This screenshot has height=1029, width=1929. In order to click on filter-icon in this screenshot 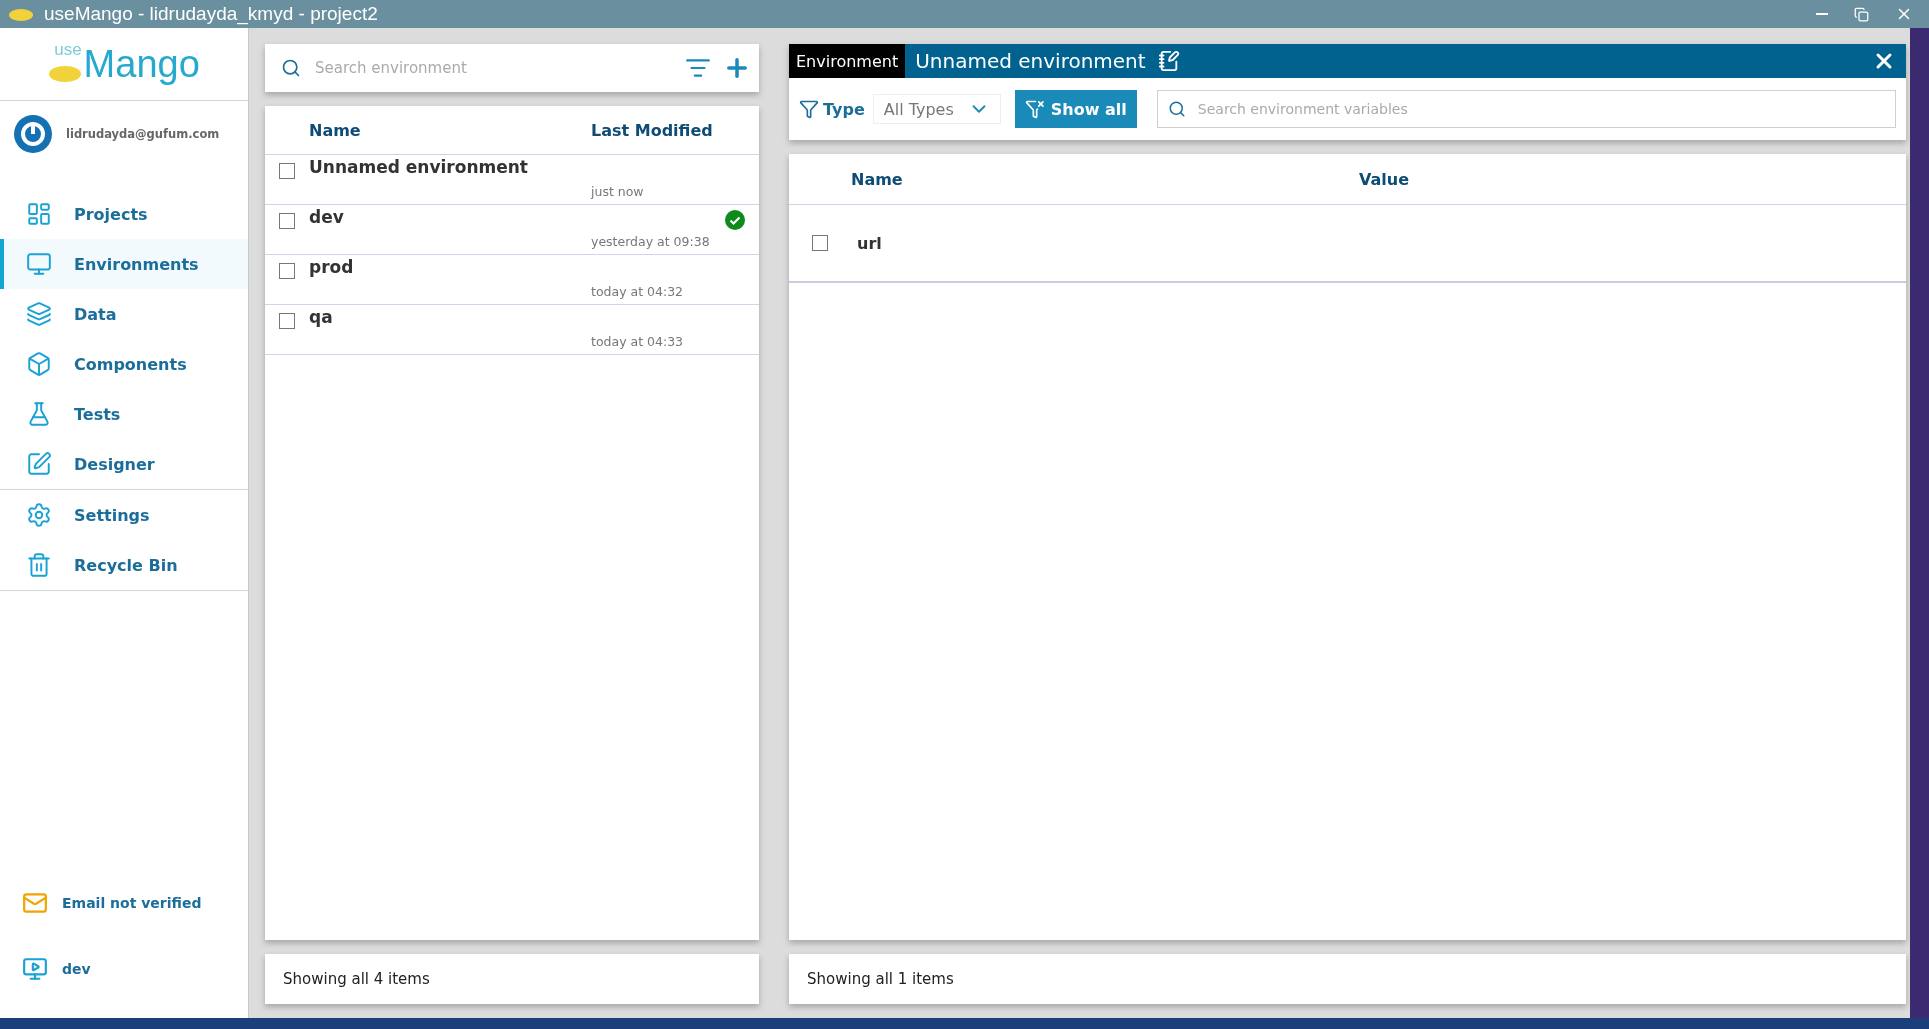, I will do `click(809, 109)`.